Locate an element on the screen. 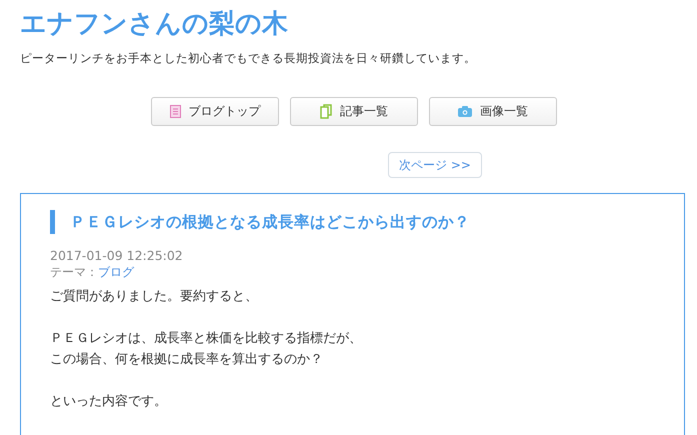 The height and width of the screenshot is (435, 697). theme-link: ブログ is located at coordinates (116, 272).